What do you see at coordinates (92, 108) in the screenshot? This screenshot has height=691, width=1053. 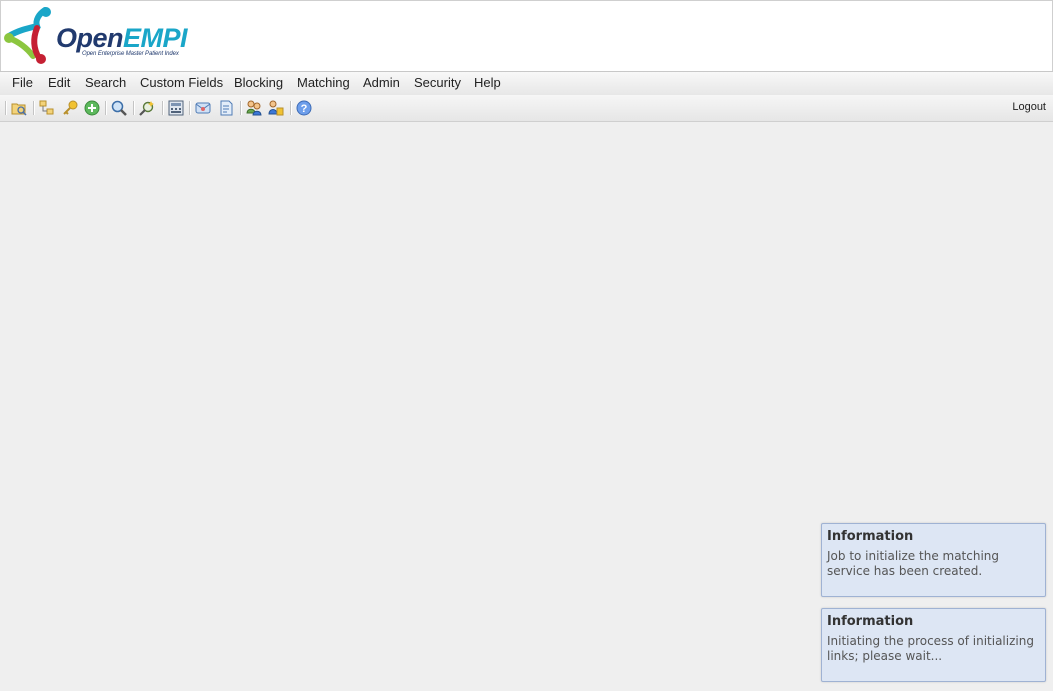 I see `add-icon` at bounding box center [92, 108].